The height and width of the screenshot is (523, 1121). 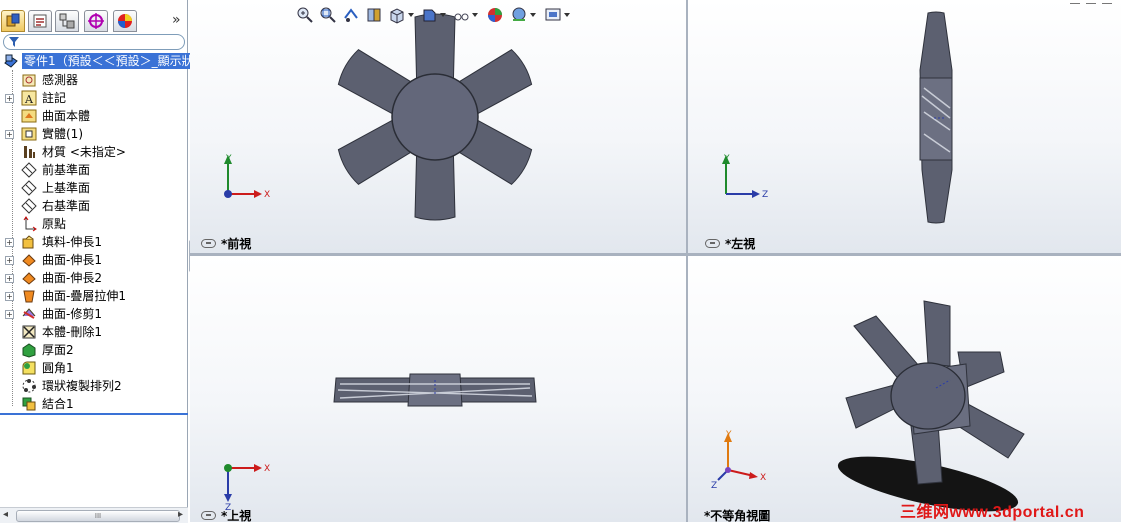 I want to click on tree-item: 結合1, so click(x=94, y=404).